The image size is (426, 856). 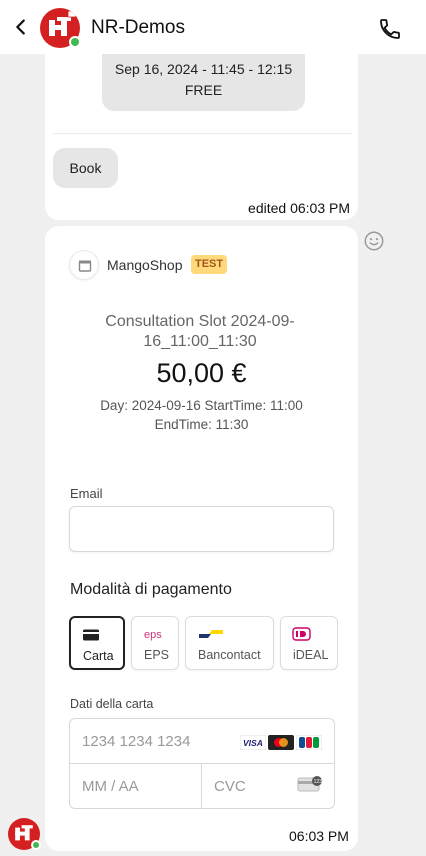 What do you see at coordinates (319, 836) in the screenshot?
I see `message-timestamp: 06:03 PM` at bounding box center [319, 836].